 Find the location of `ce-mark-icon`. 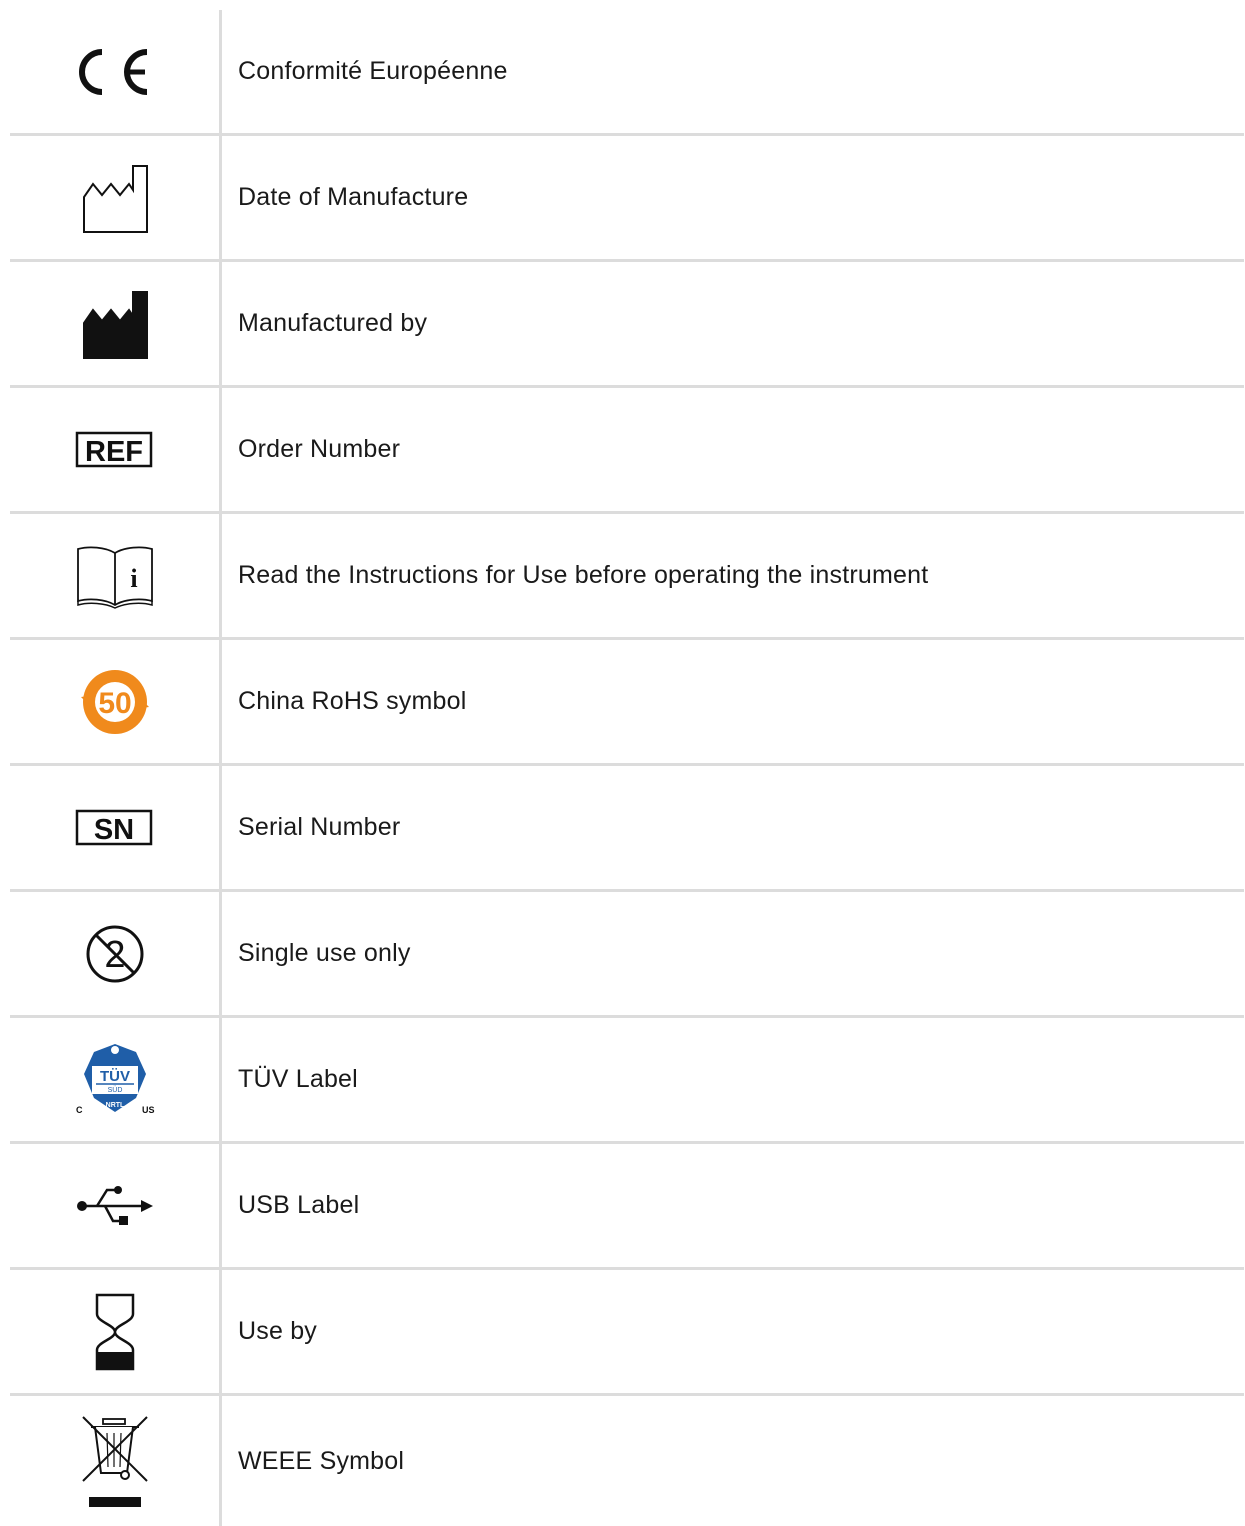

ce-mark-icon is located at coordinates (112, 71).